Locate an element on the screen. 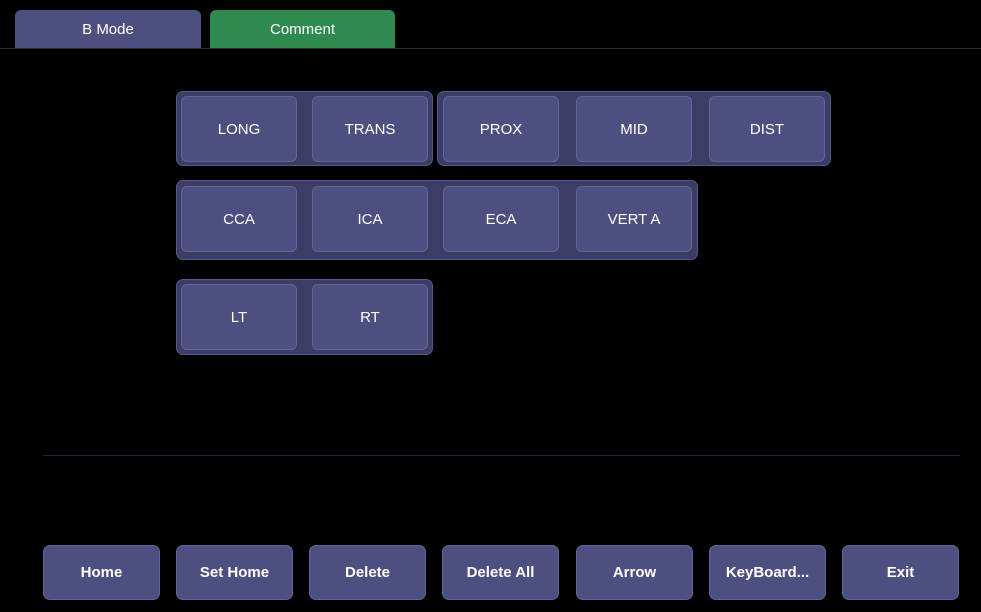  tab-b-mode: B Mode is located at coordinates (108, 29).